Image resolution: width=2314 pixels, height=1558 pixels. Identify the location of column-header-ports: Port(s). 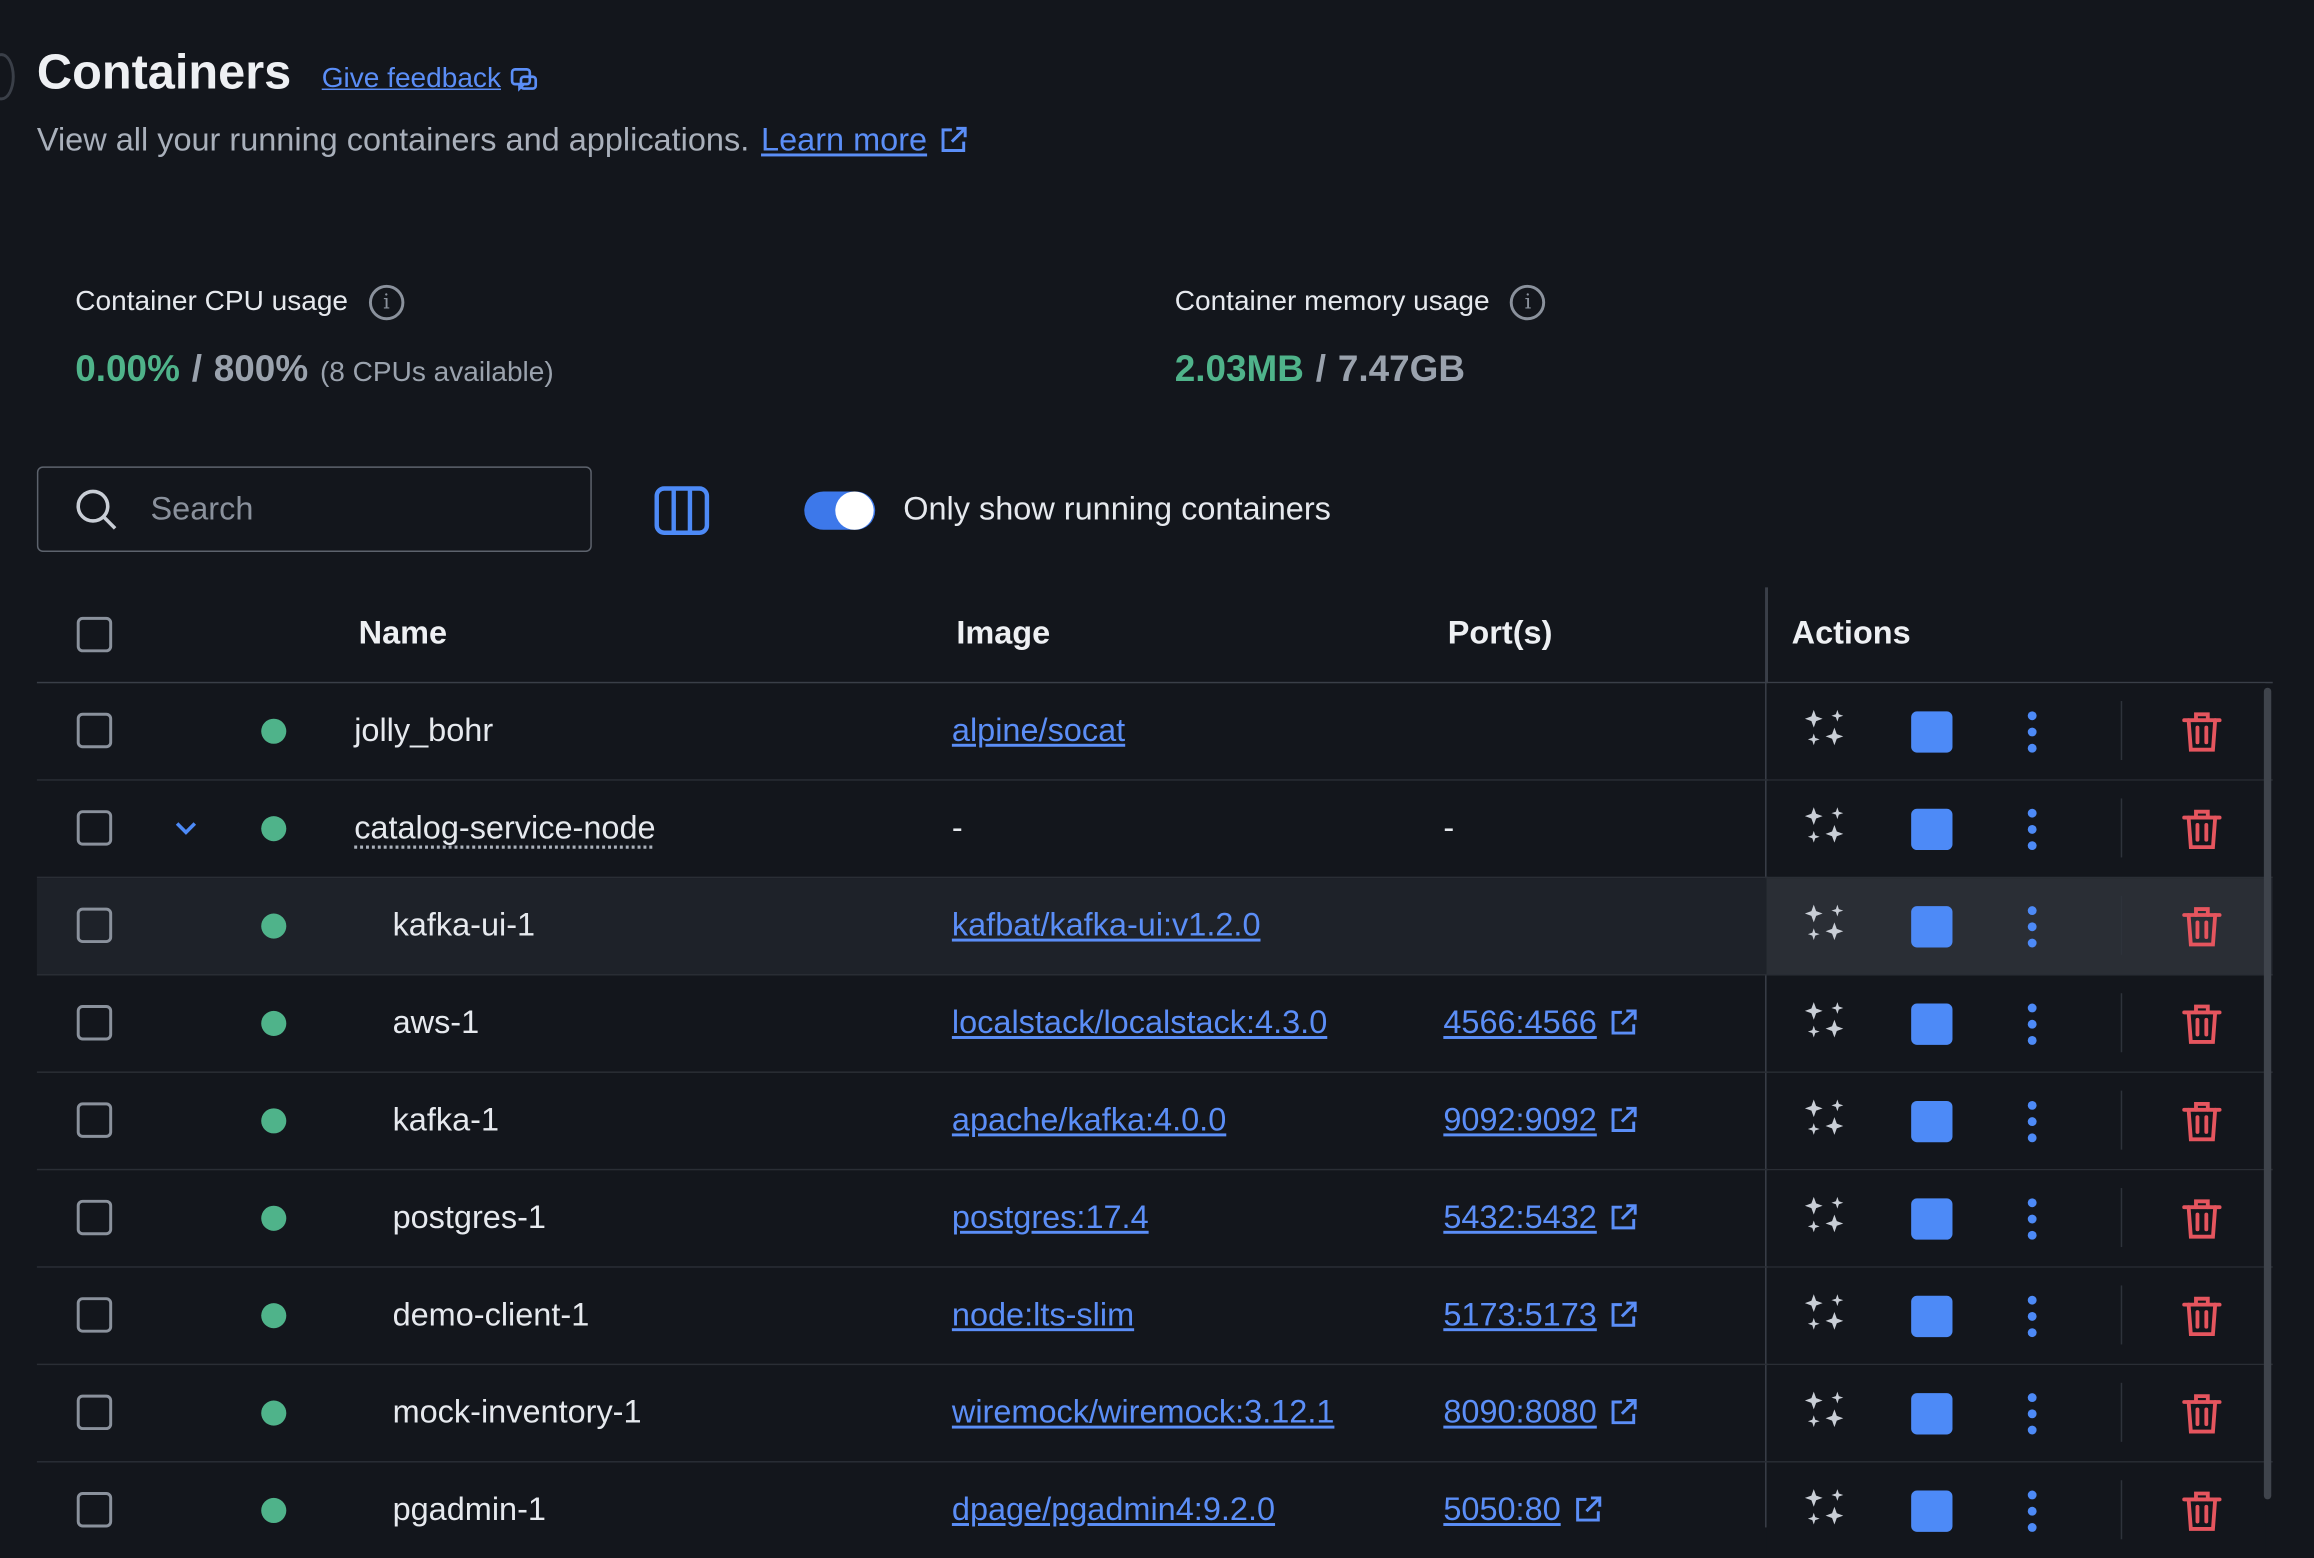
(1500, 633).